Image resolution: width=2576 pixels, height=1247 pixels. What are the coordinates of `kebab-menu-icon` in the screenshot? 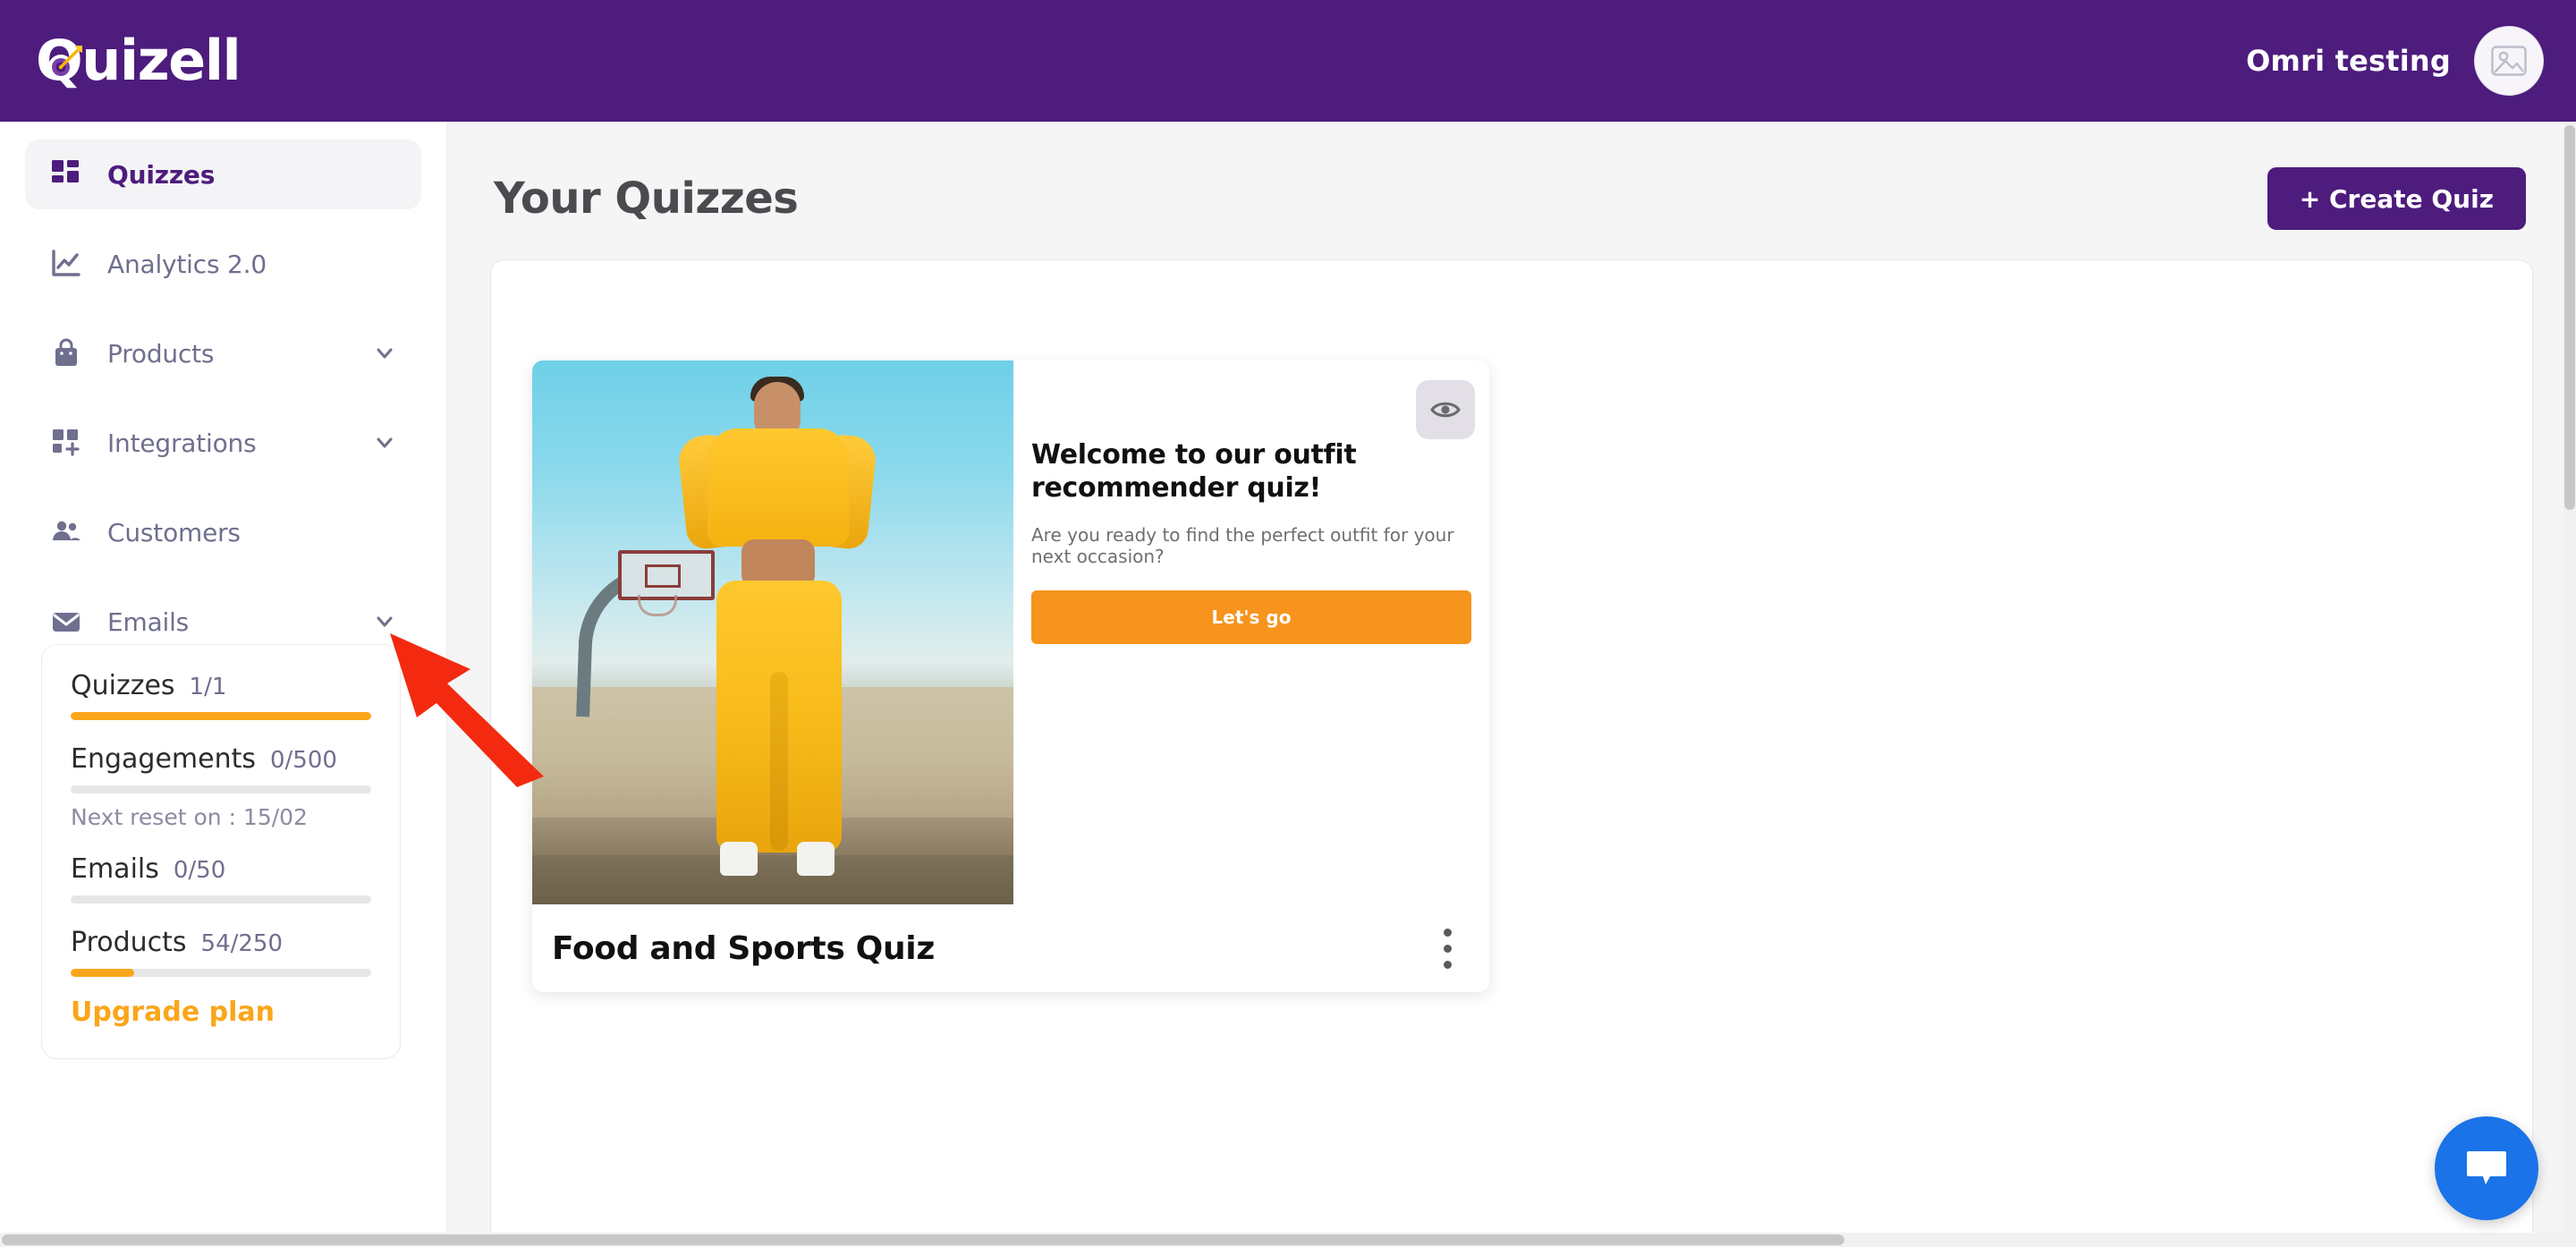 It's located at (1447, 948).